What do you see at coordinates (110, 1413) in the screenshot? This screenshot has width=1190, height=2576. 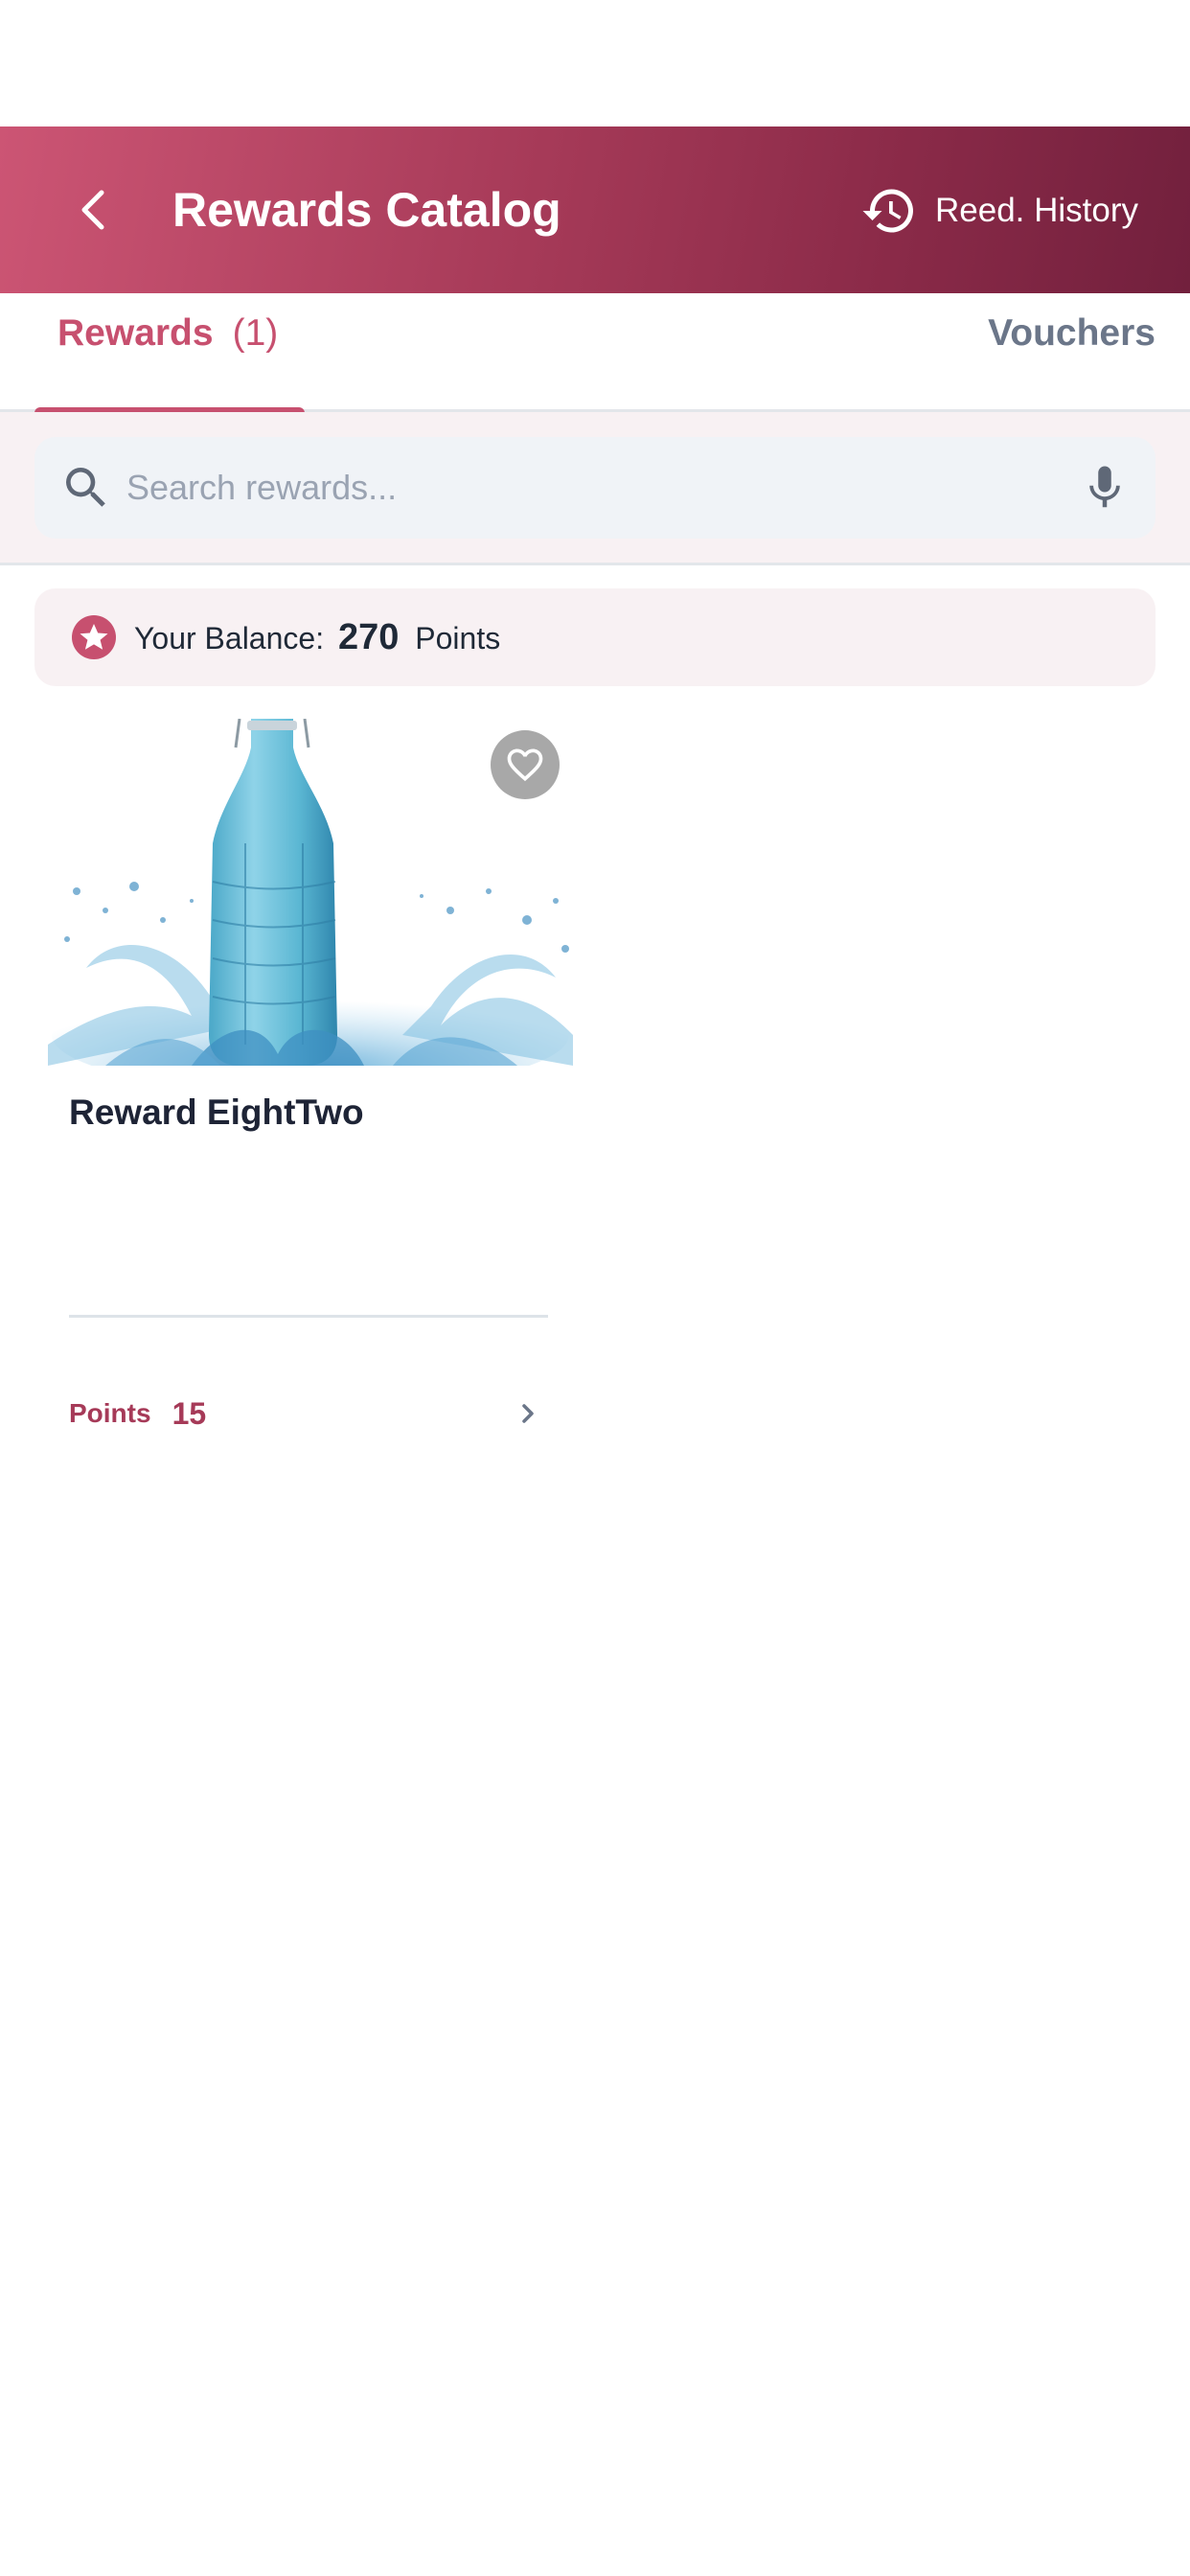 I see `points-label: Points` at bounding box center [110, 1413].